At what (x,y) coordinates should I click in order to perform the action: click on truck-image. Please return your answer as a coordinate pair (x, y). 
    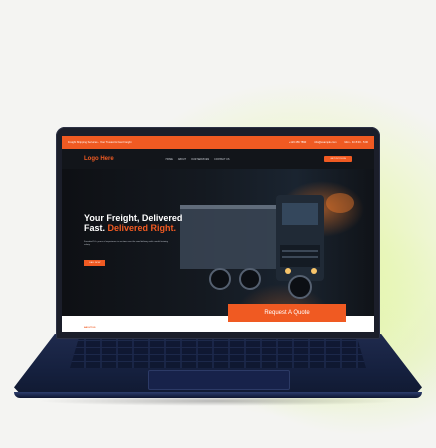
    Looking at the image, I should click on (267, 246).